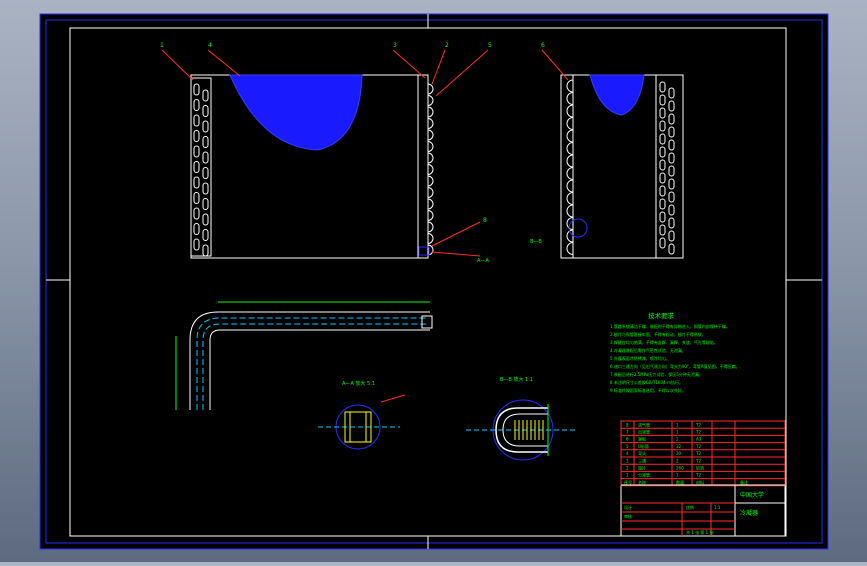  What do you see at coordinates (643, 446) in the screenshot?
I see `parts-cell: U形管` at bounding box center [643, 446].